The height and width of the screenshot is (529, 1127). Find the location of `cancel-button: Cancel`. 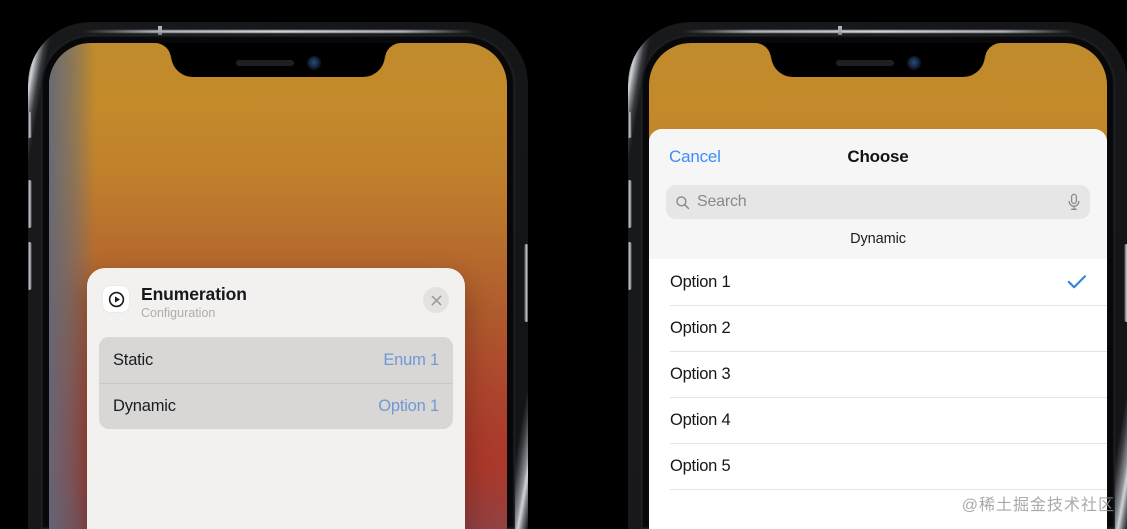

cancel-button: Cancel is located at coordinates (695, 157).